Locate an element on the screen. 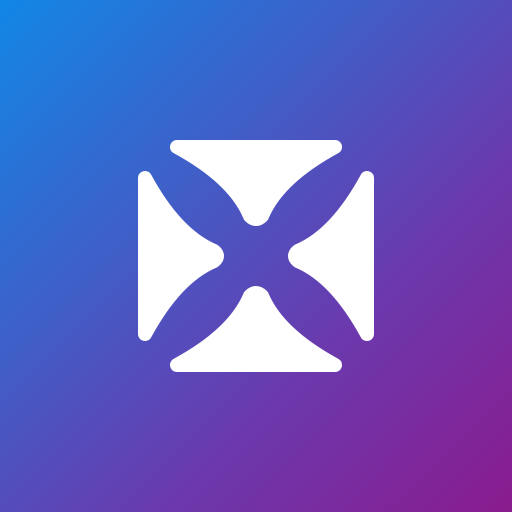 The width and height of the screenshot is (512, 512). logo-left-segment is located at coordinates (181, 256).